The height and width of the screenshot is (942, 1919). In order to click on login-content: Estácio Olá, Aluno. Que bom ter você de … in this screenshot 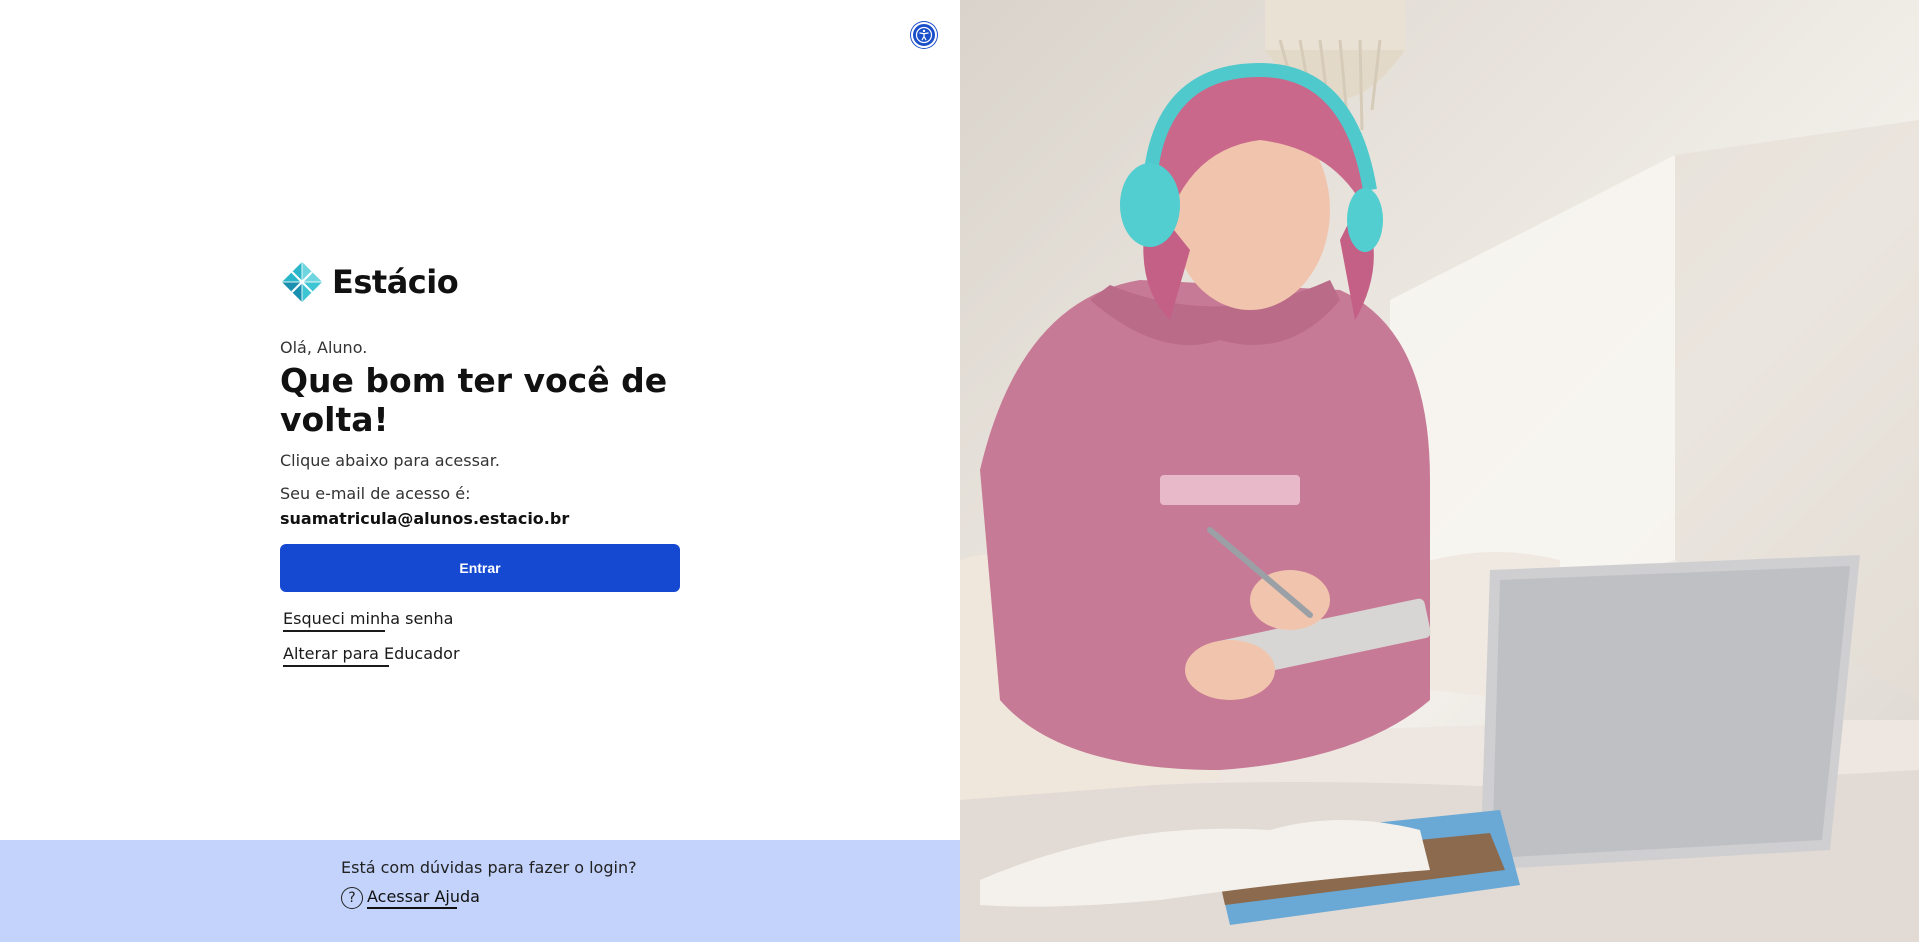, I will do `click(480, 462)`.